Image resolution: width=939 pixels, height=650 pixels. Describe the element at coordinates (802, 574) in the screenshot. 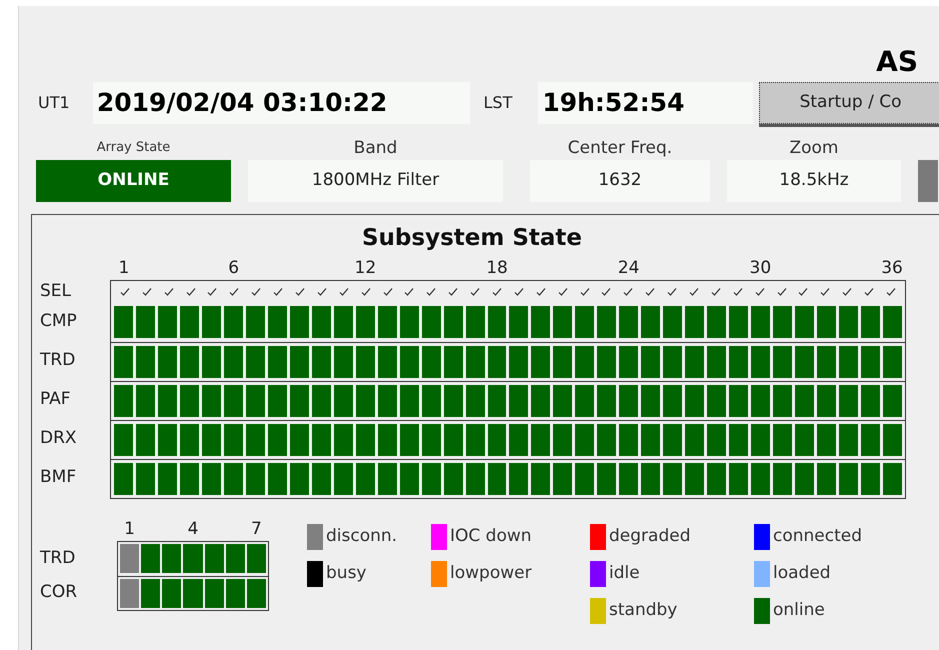

I see `legend-label: loaded` at that location.